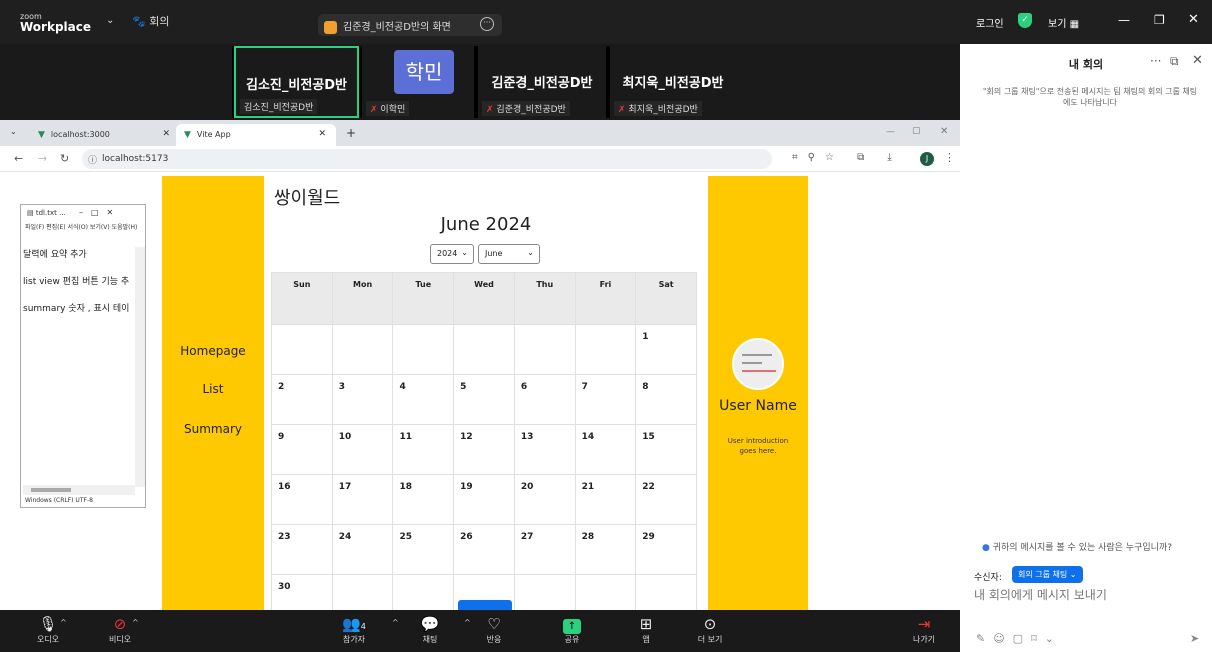 This screenshot has width=1212, height=652. What do you see at coordinates (1047, 574) in the screenshot?
I see `recipient-dropdown: 회의 그룹 채팅 ⌄` at bounding box center [1047, 574].